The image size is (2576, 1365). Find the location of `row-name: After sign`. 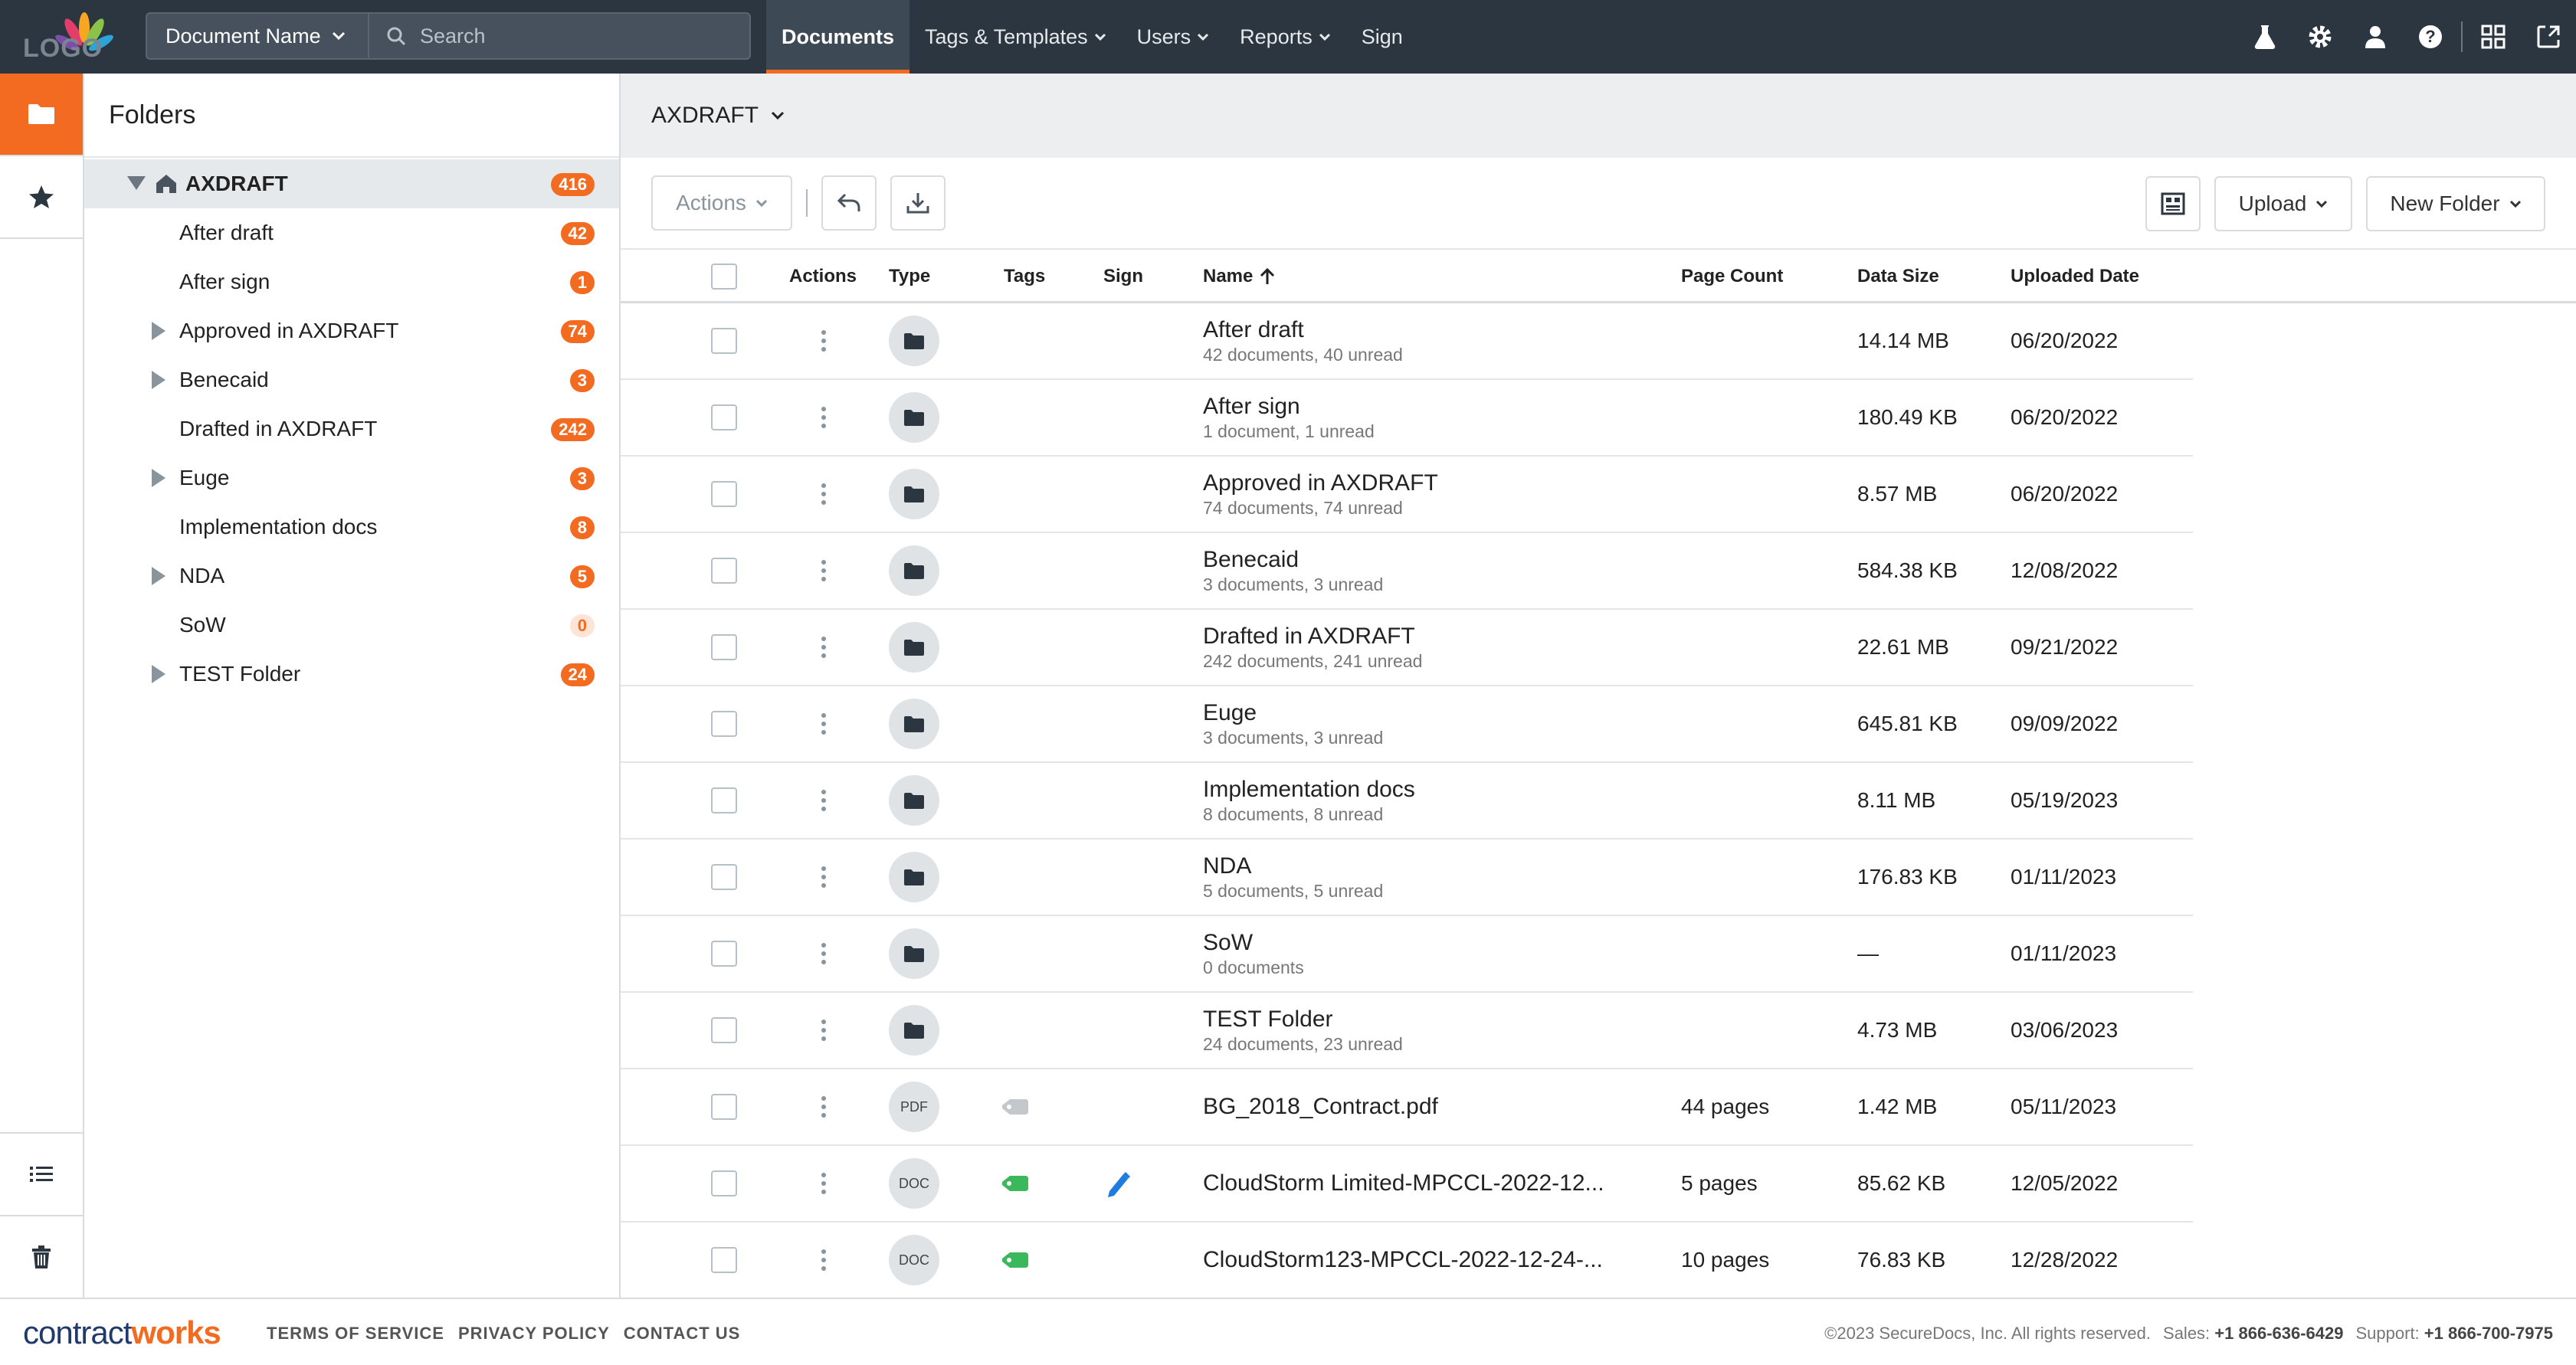

row-name: After sign is located at coordinates (1252, 407).